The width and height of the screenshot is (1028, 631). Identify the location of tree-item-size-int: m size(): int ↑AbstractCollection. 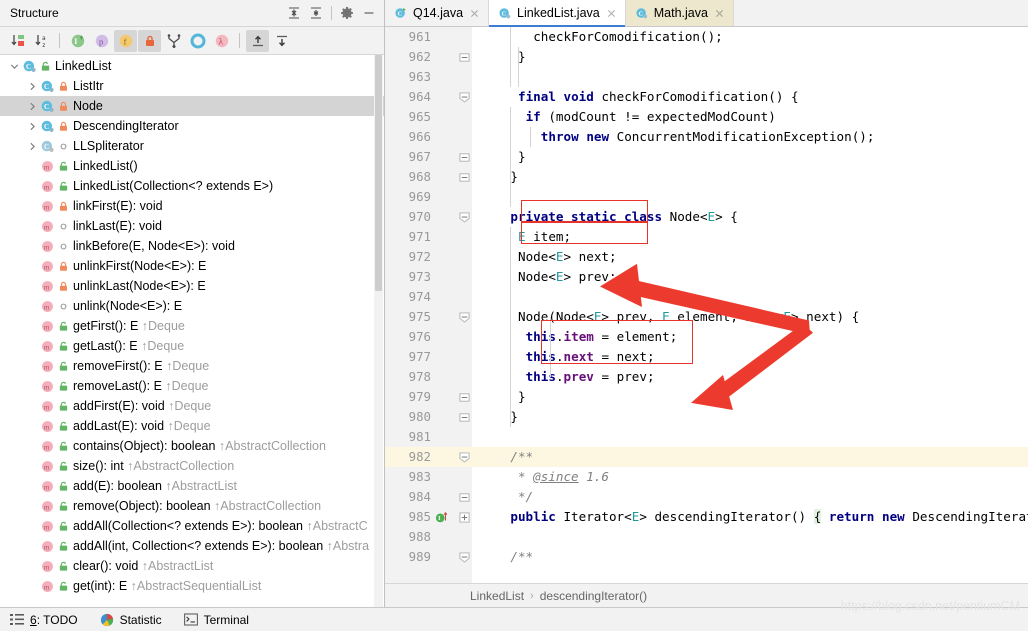
(192, 466).